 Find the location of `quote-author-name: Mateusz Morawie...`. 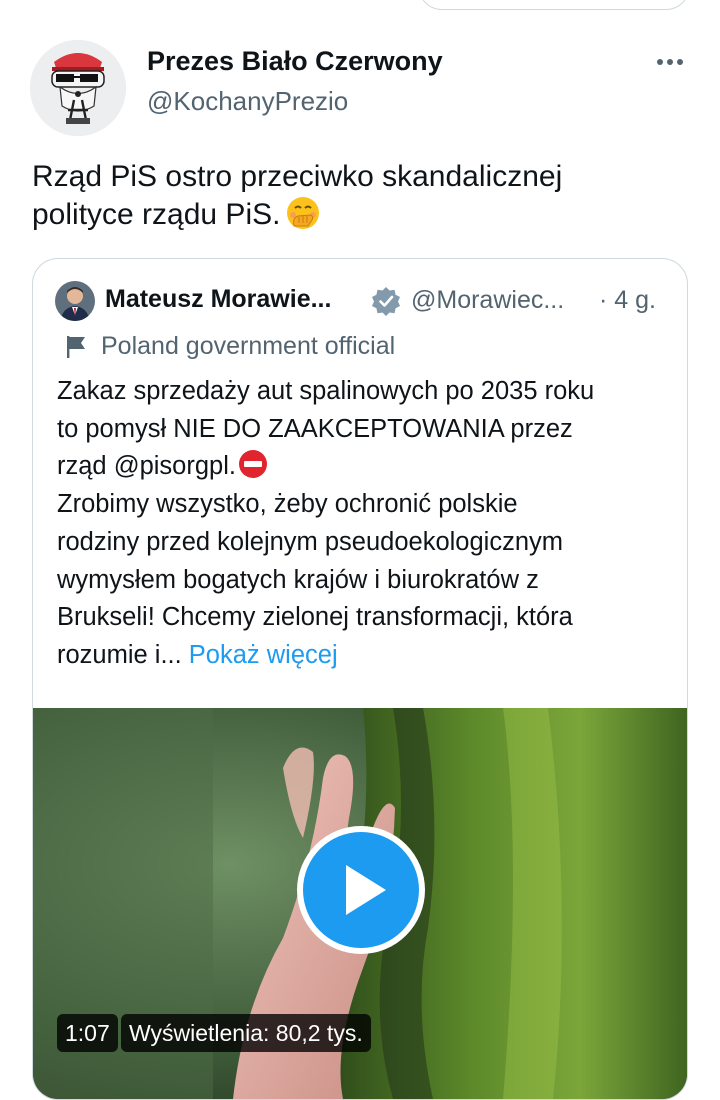

quote-author-name: Mateusz Morawie... is located at coordinates (218, 299).